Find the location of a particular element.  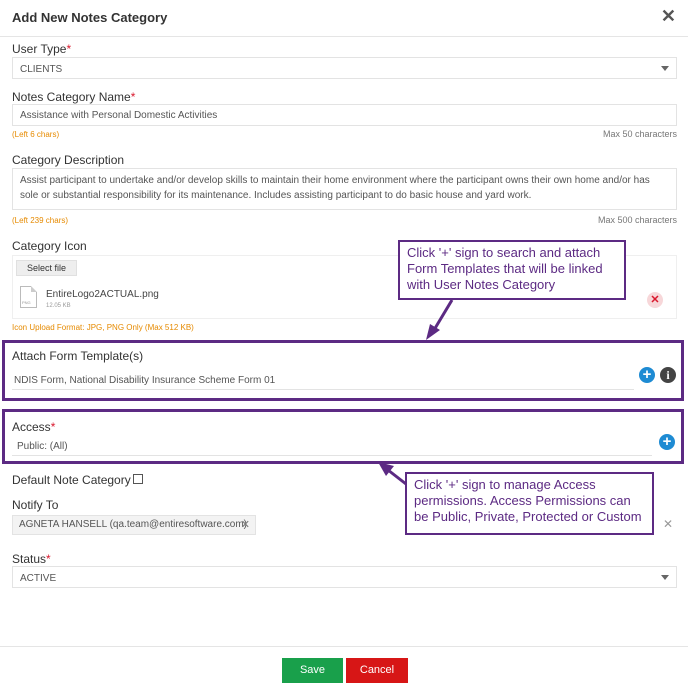

access-value: Public: (All) is located at coordinates (42, 446).